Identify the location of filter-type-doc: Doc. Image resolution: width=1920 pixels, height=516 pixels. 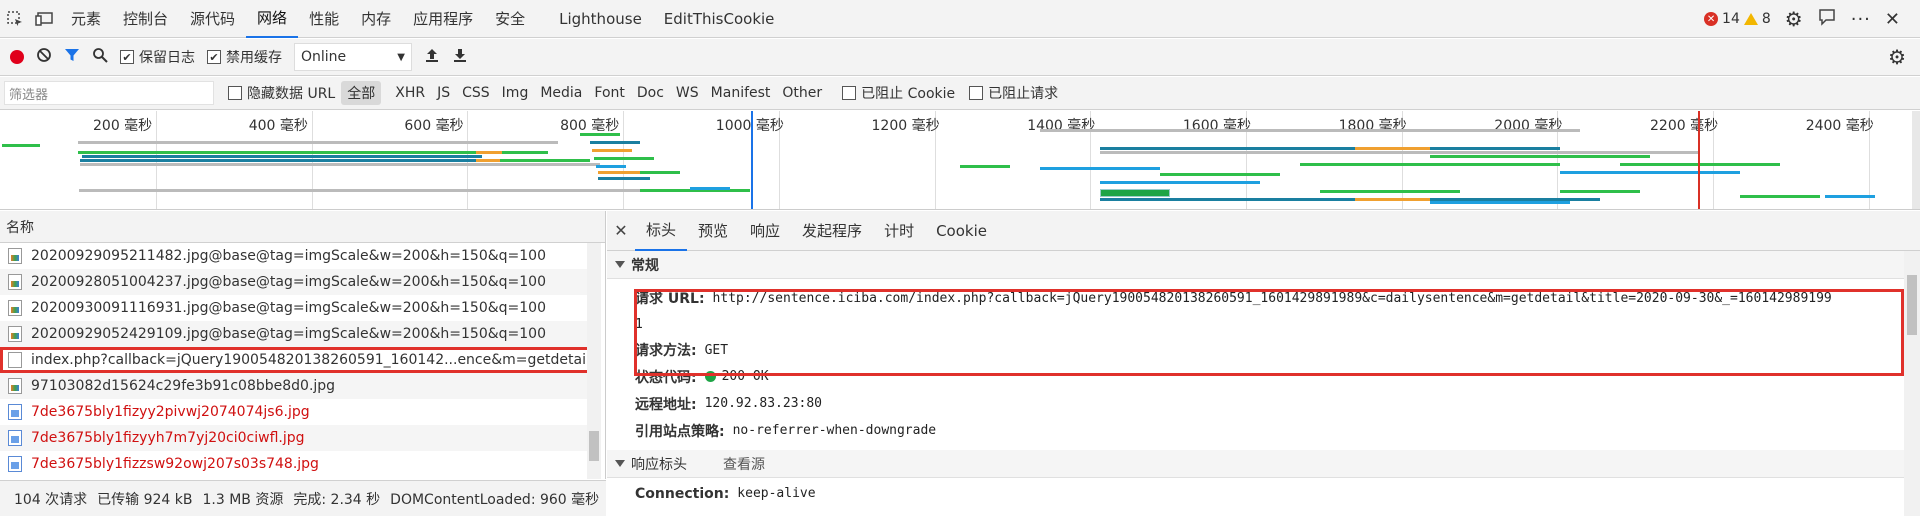
(650, 93).